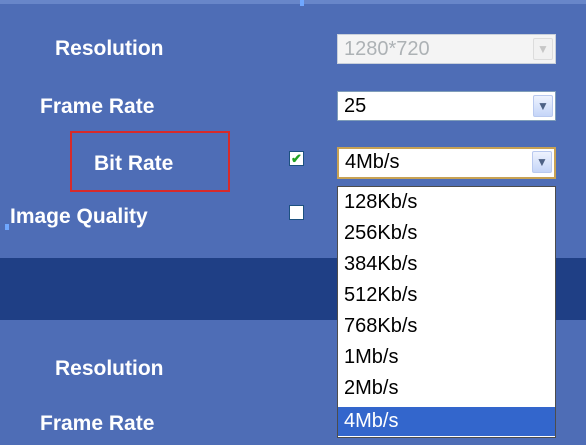 This screenshot has height=445, width=586. Describe the element at coordinates (293, 2) in the screenshot. I see `panel-top-border` at that location.